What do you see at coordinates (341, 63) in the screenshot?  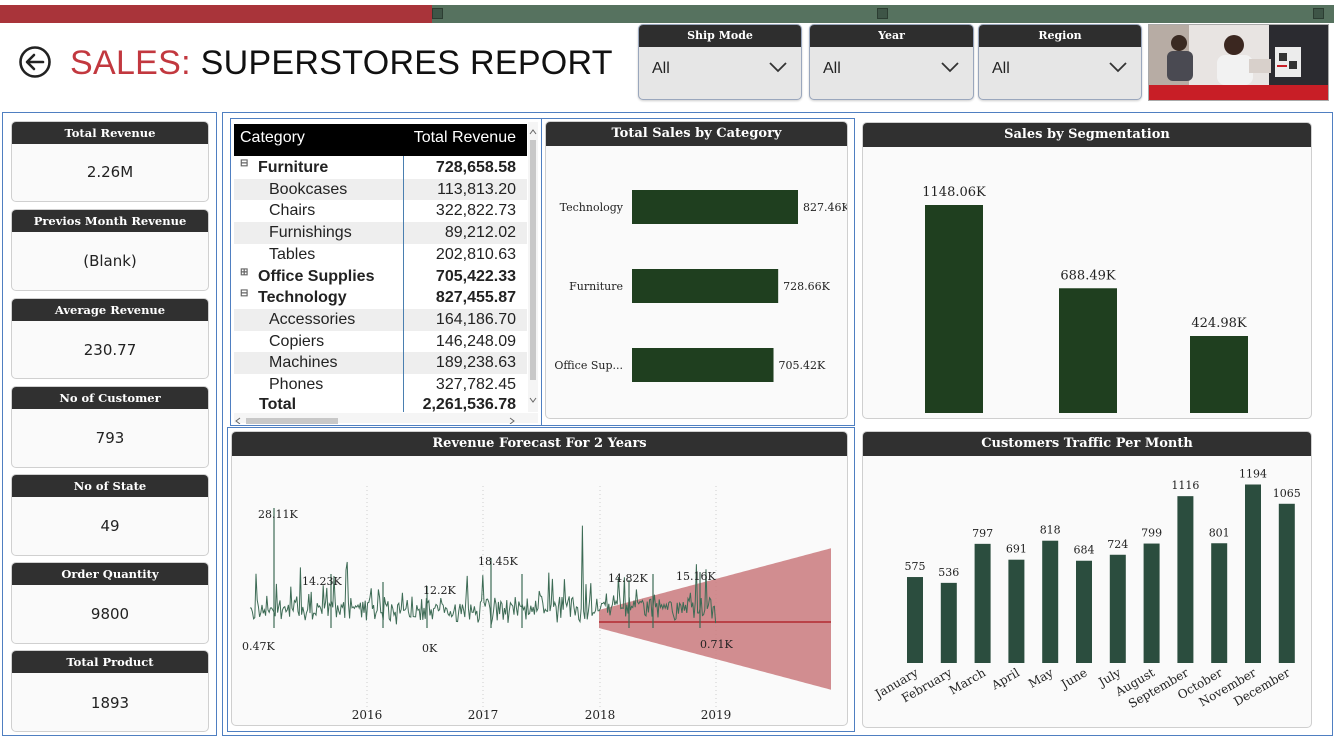 I see `page-title: SALES: SUPERSTORES REPORT` at bounding box center [341, 63].